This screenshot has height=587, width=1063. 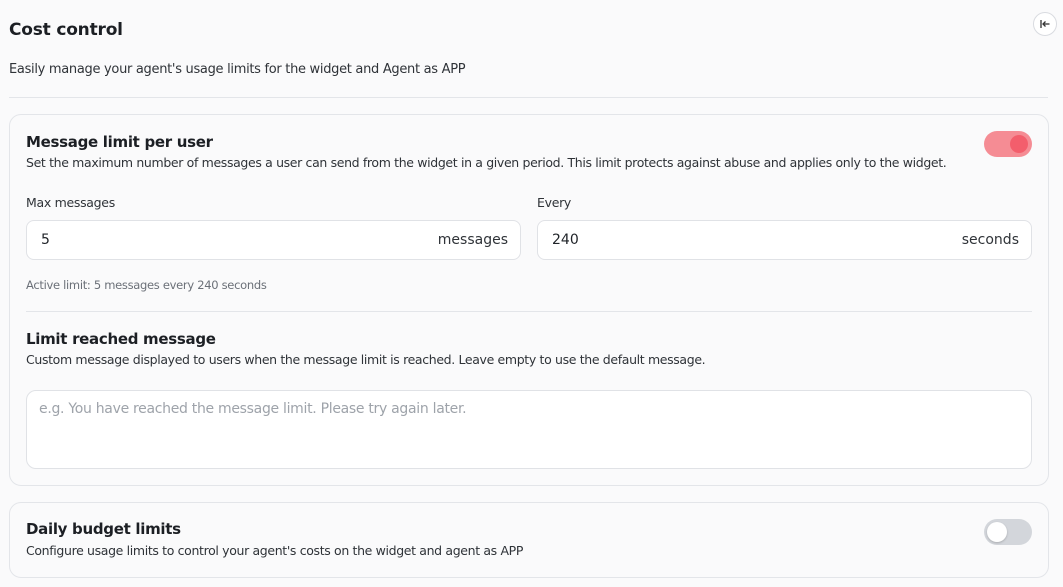 What do you see at coordinates (273, 240) in the screenshot?
I see `max-messages-input: 5 messages` at bounding box center [273, 240].